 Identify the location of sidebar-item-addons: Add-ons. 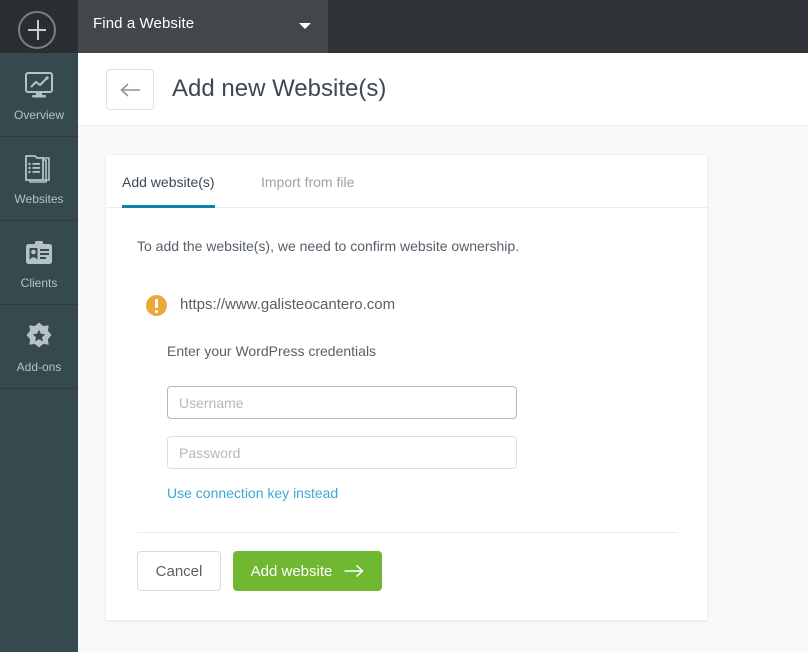
(39, 347).